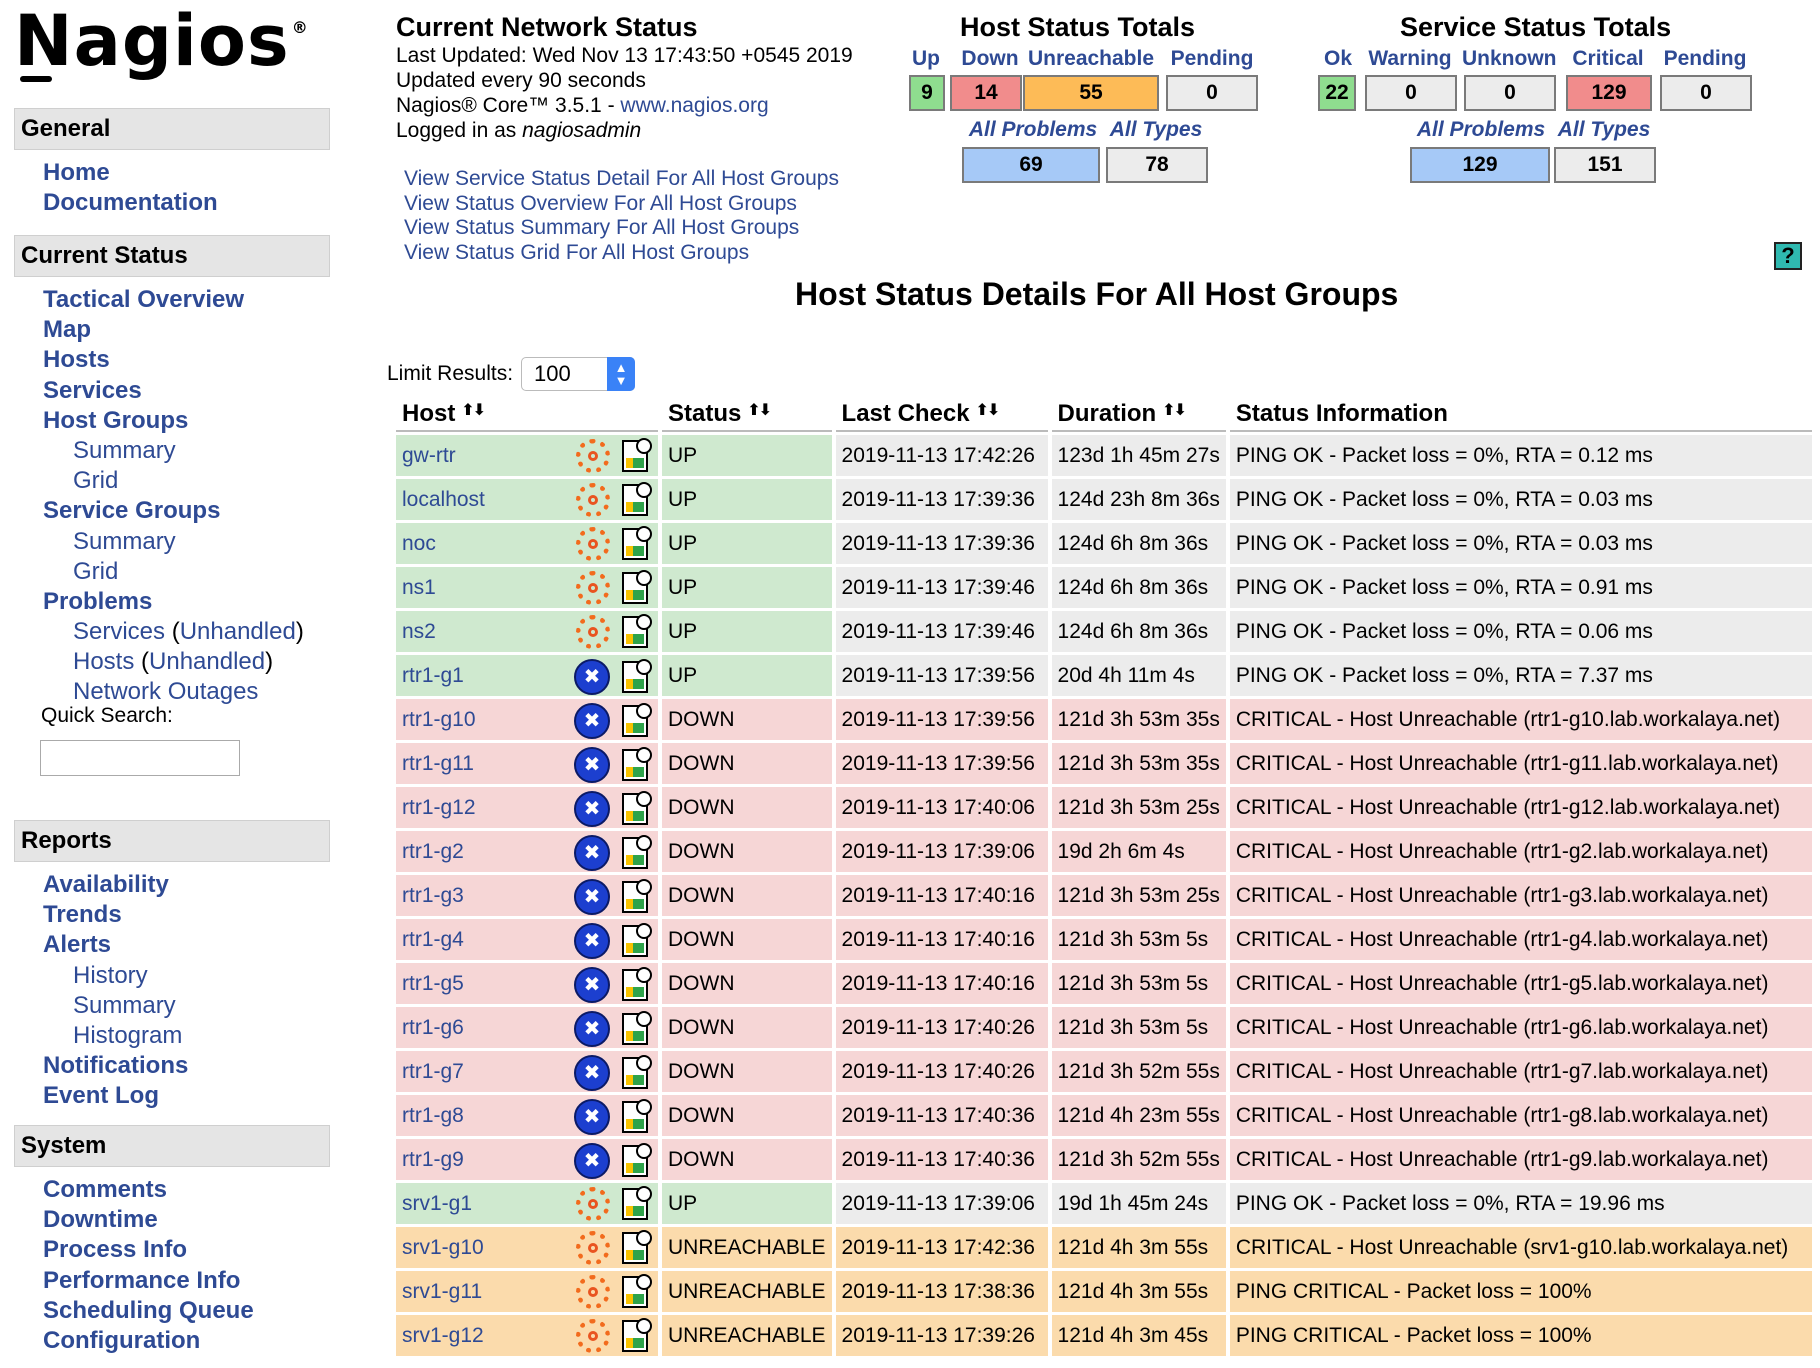 The height and width of the screenshot is (1368, 1820). Describe the element at coordinates (148, 1310) in the screenshot. I see `nav-scheduling-queue: Scheduling Queue` at that location.